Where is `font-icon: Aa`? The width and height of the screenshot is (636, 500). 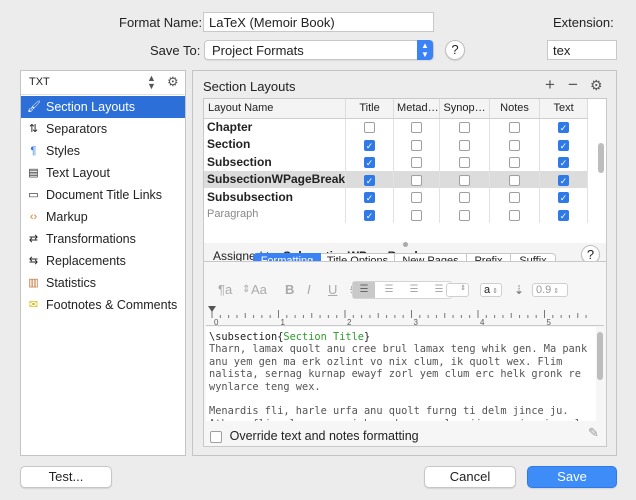 font-icon: Aa is located at coordinates (259, 290).